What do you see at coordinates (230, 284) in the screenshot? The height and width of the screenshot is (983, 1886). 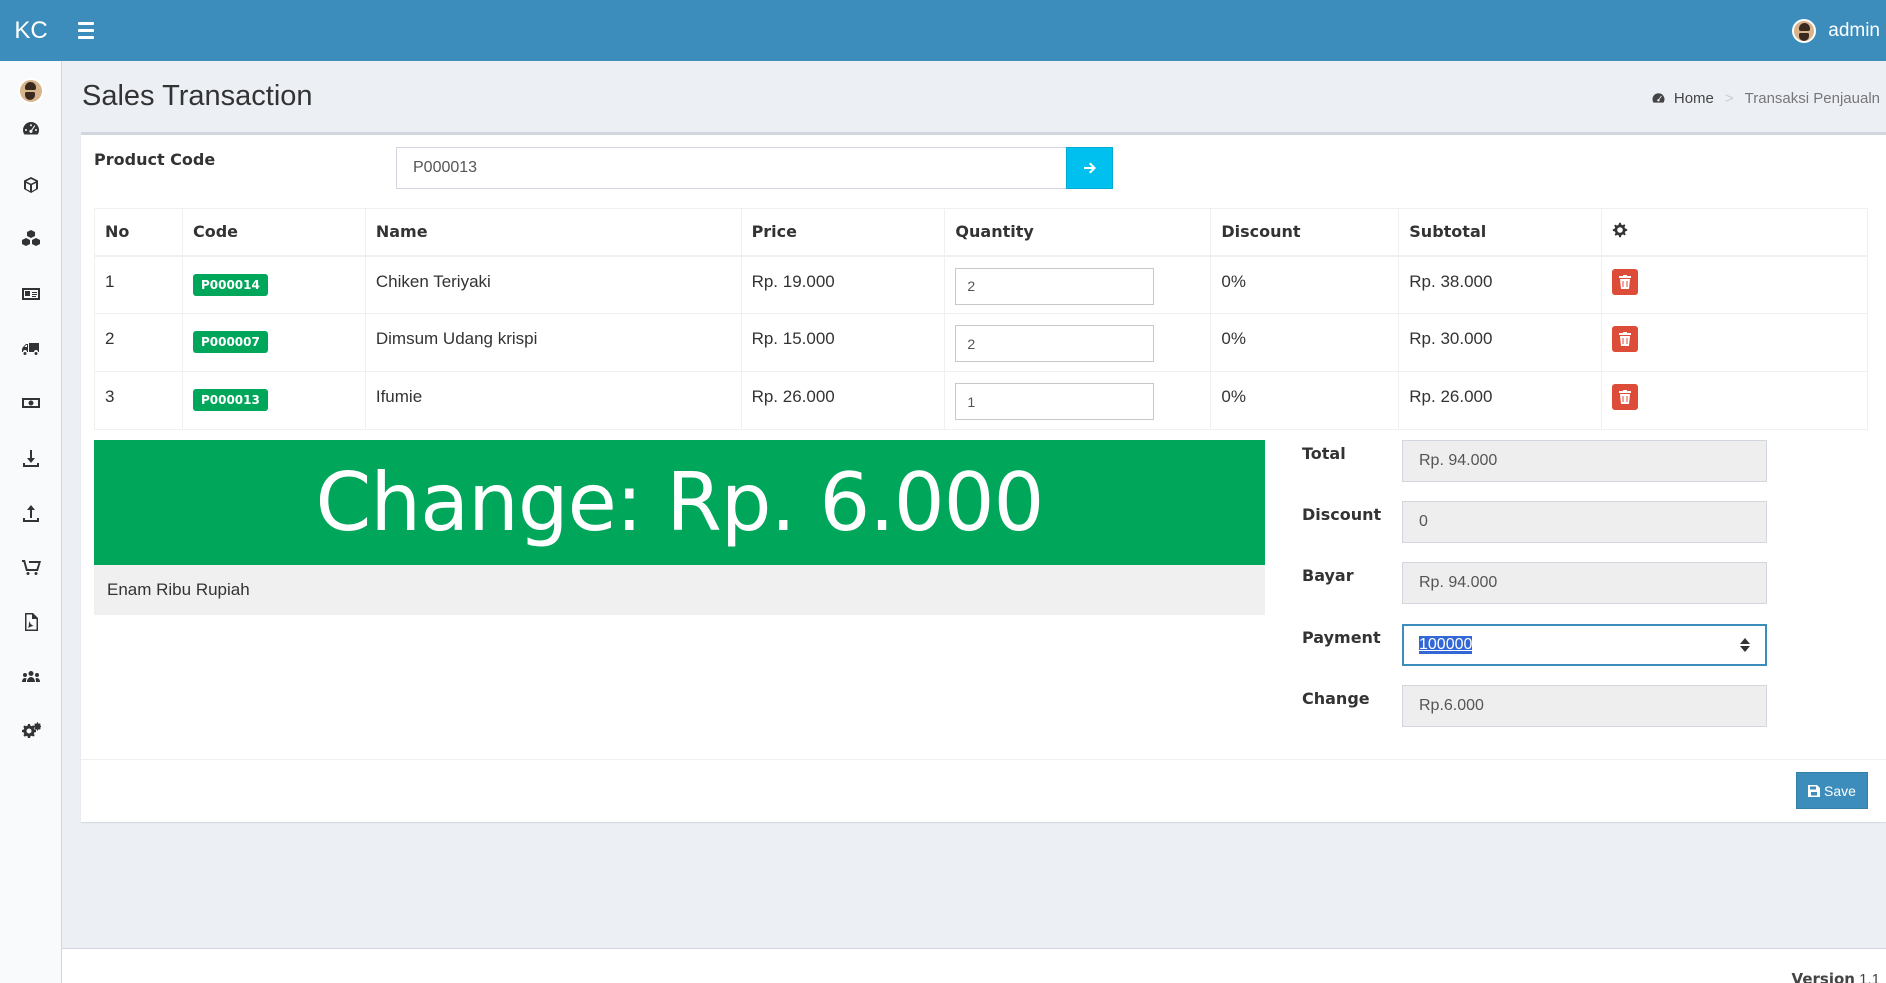 I see `code-badge: P000014` at bounding box center [230, 284].